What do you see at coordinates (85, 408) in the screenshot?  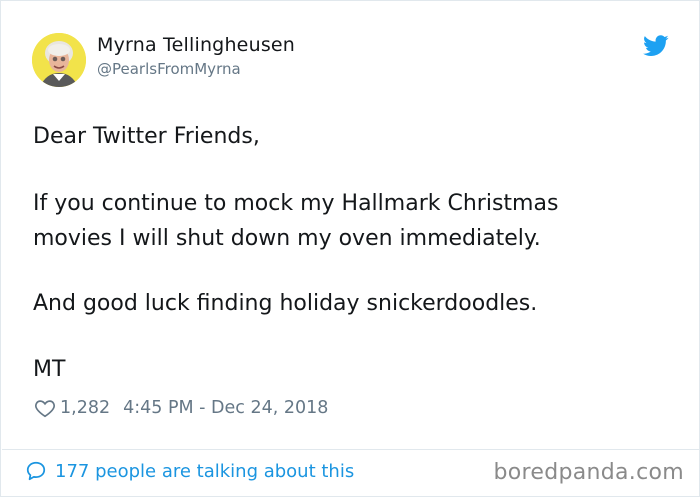 I see `like-count: 1,282` at bounding box center [85, 408].